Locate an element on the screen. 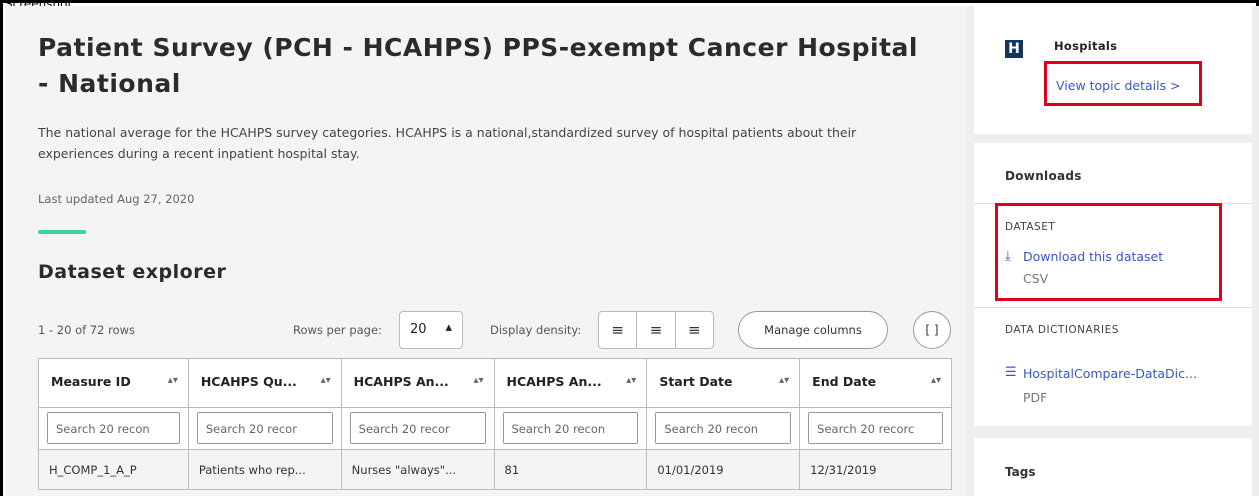 This screenshot has height=496, width=1259. density-compact-button: ≡ is located at coordinates (618, 330).